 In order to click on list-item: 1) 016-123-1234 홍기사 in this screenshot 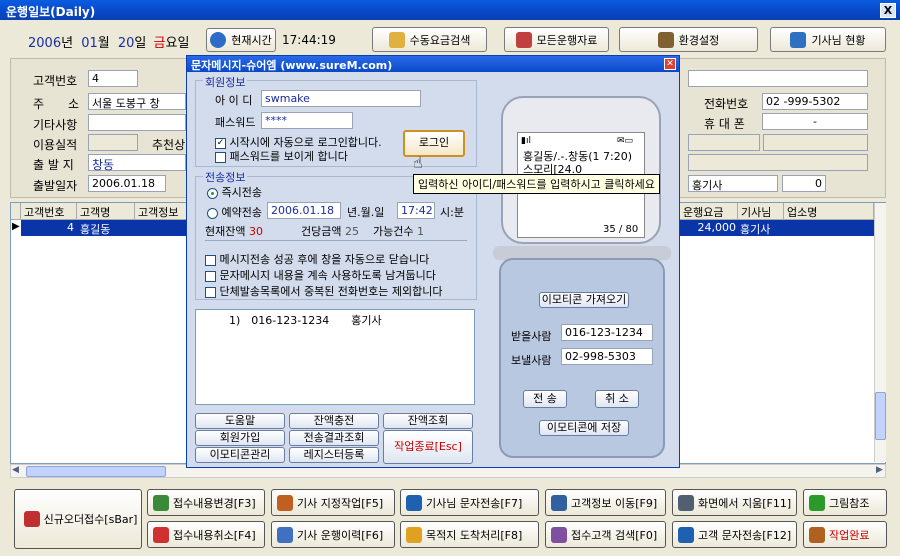, I will do `click(305, 320)`.